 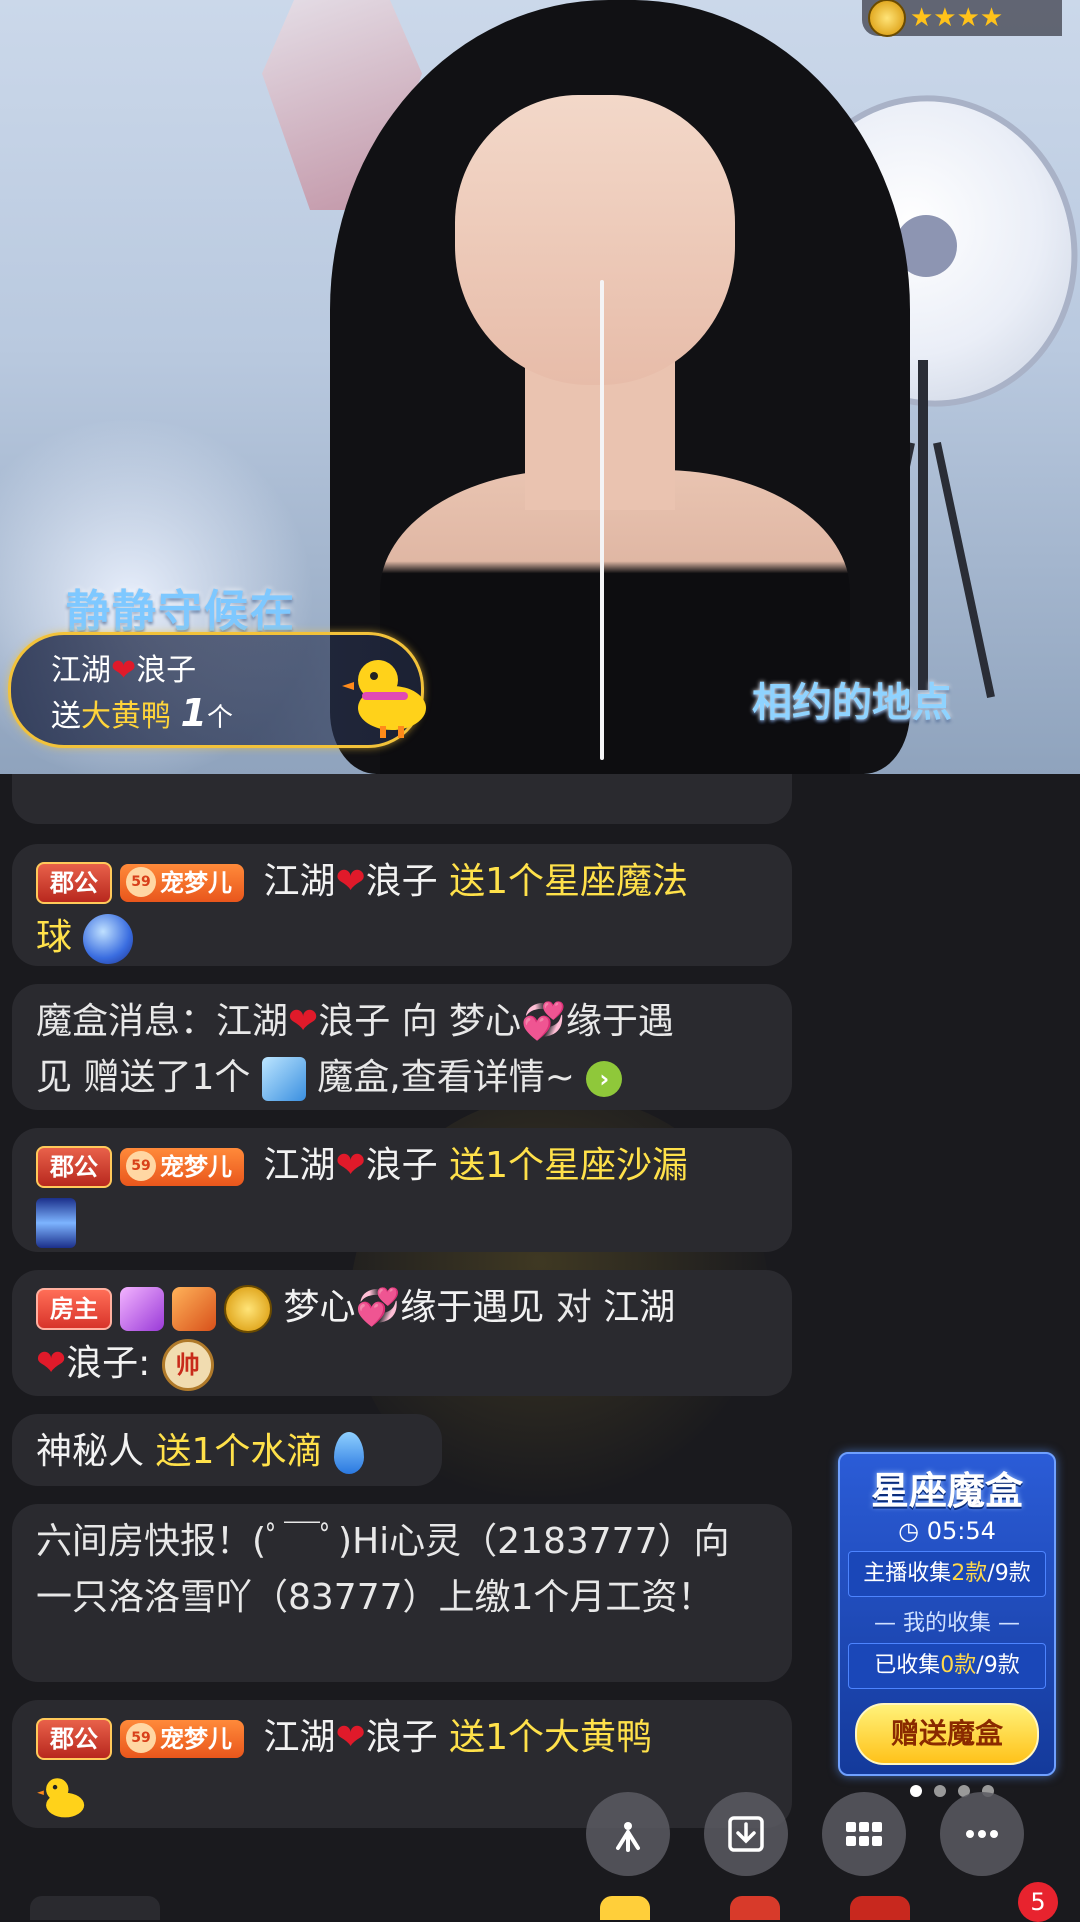 What do you see at coordinates (604, 1079) in the screenshot?
I see `chevron-right-icon: ›` at bounding box center [604, 1079].